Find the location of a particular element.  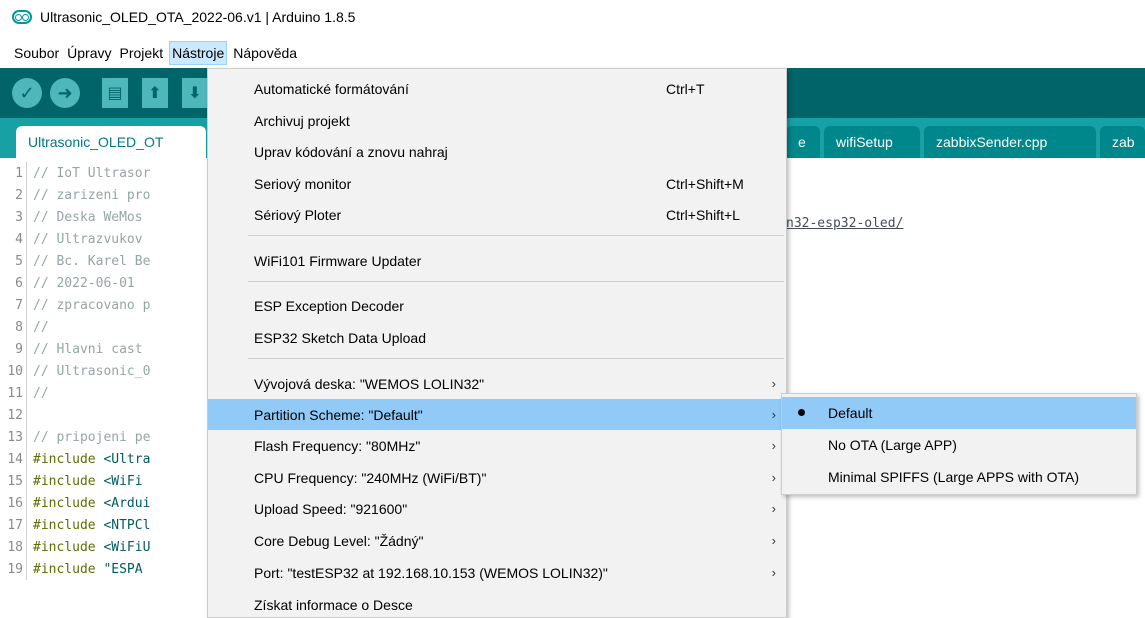

save-button: ⬇ is located at coordinates (195, 93).